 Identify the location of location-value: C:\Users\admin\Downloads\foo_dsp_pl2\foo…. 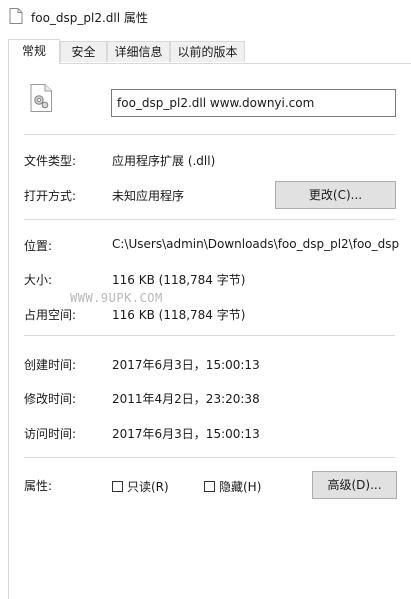
(256, 244).